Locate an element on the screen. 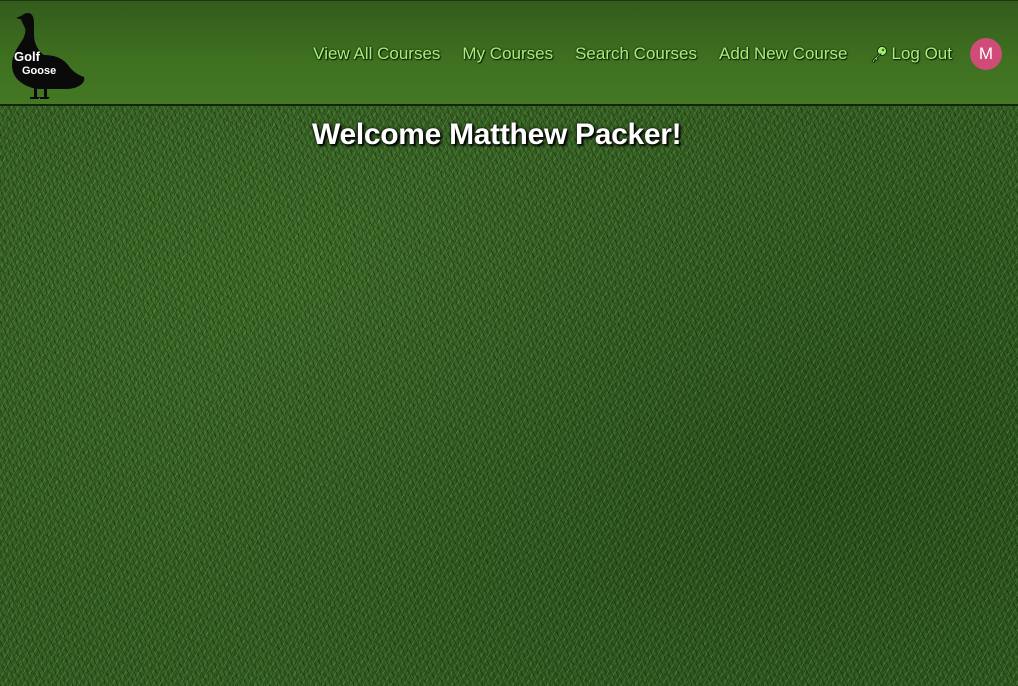  key-icon is located at coordinates (879, 54).